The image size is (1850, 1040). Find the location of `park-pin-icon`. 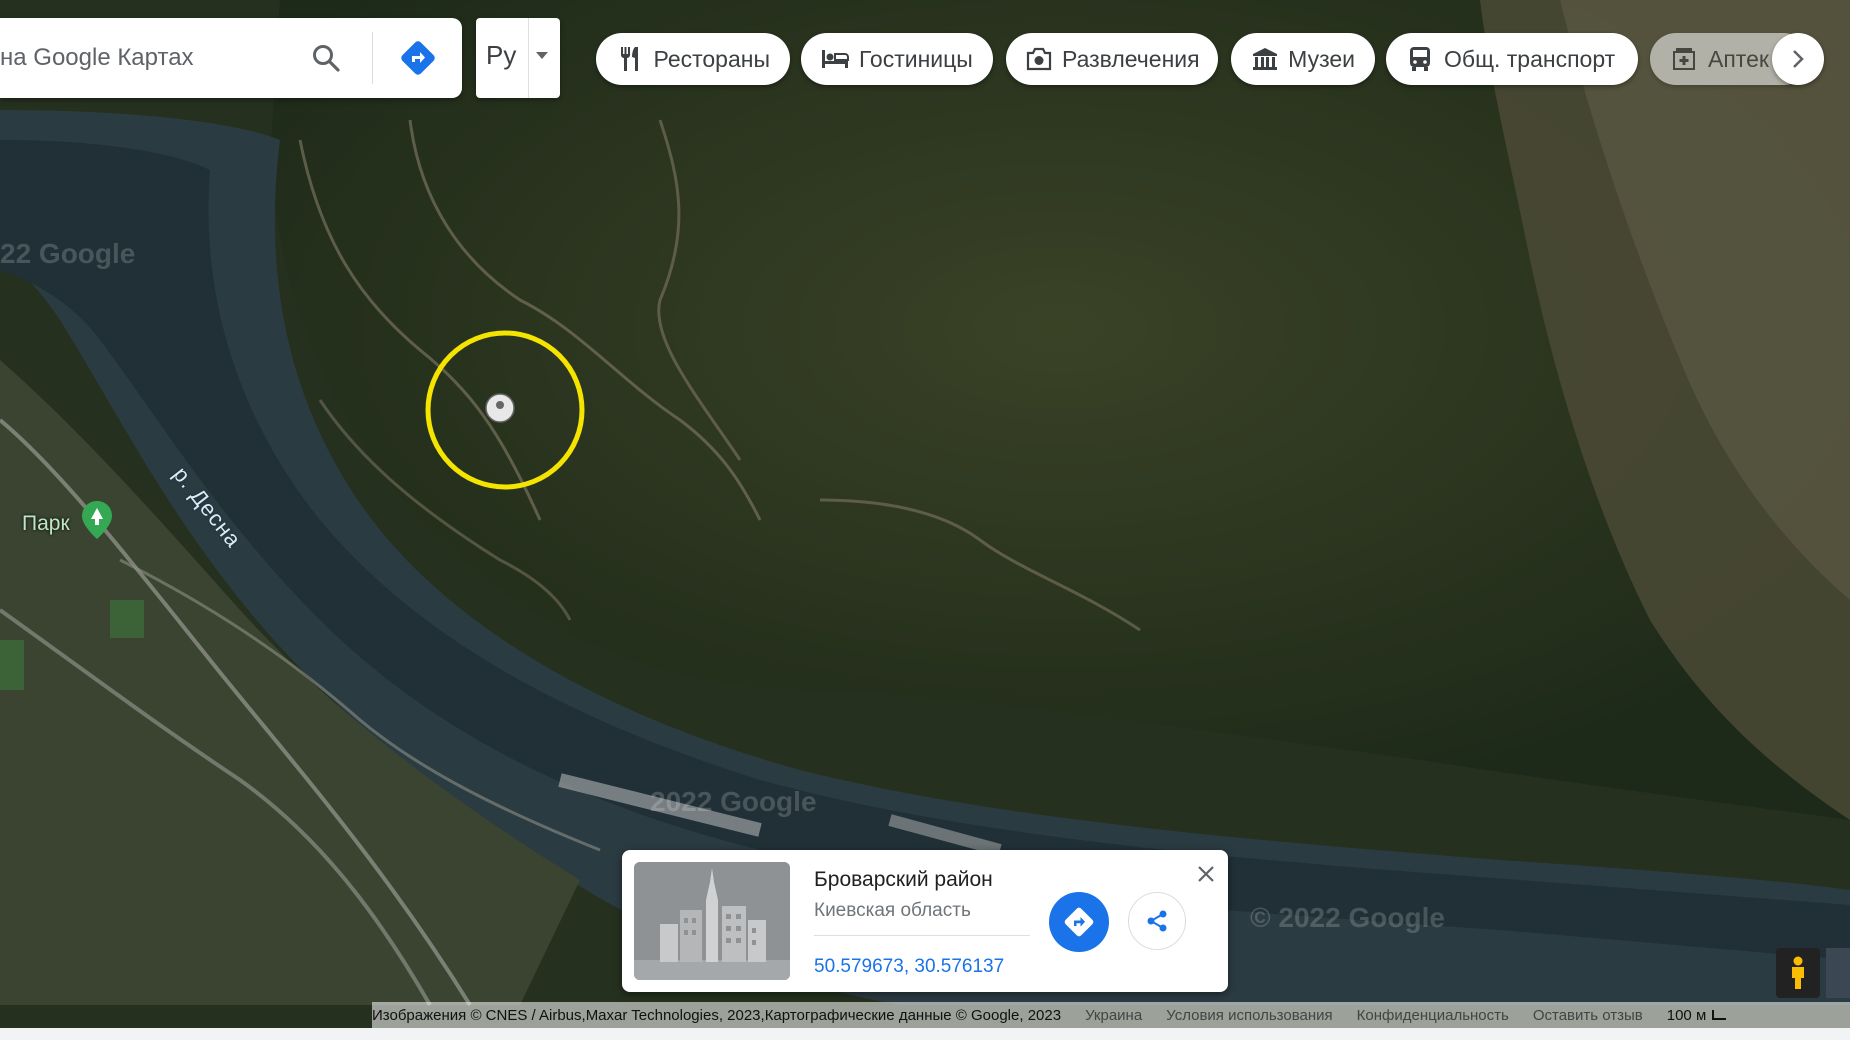

park-pin-icon is located at coordinates (97, 520).